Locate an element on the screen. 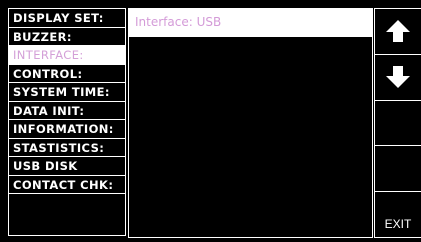  menu-item-system-time: SYSTEM TIME: is located at coordinates (67, 92).